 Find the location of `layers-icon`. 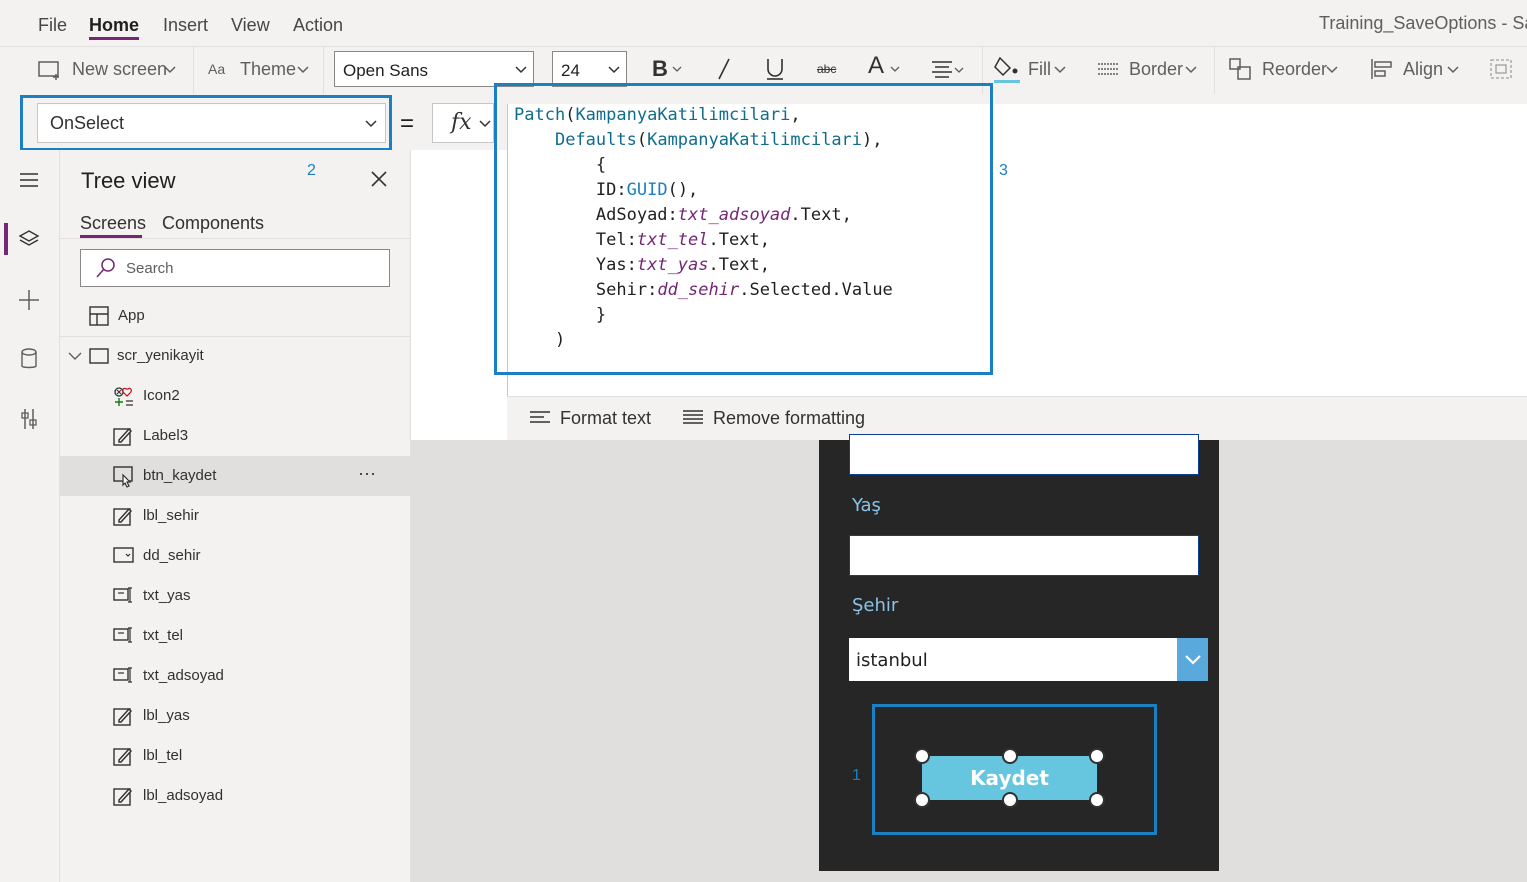

layers-icon is located at coordinates (29, 239).